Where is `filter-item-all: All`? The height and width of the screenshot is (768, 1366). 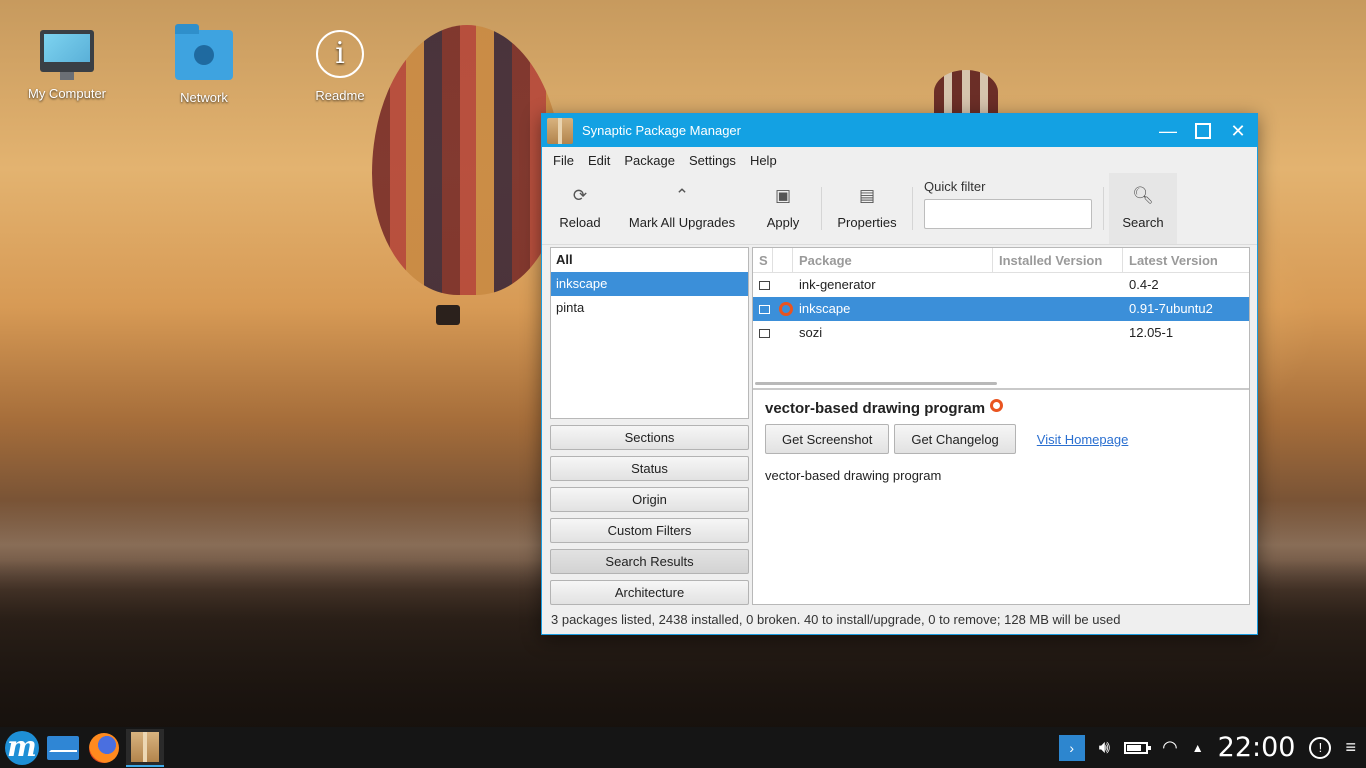
filter-item-all: All is located at coordinates (649, 260).